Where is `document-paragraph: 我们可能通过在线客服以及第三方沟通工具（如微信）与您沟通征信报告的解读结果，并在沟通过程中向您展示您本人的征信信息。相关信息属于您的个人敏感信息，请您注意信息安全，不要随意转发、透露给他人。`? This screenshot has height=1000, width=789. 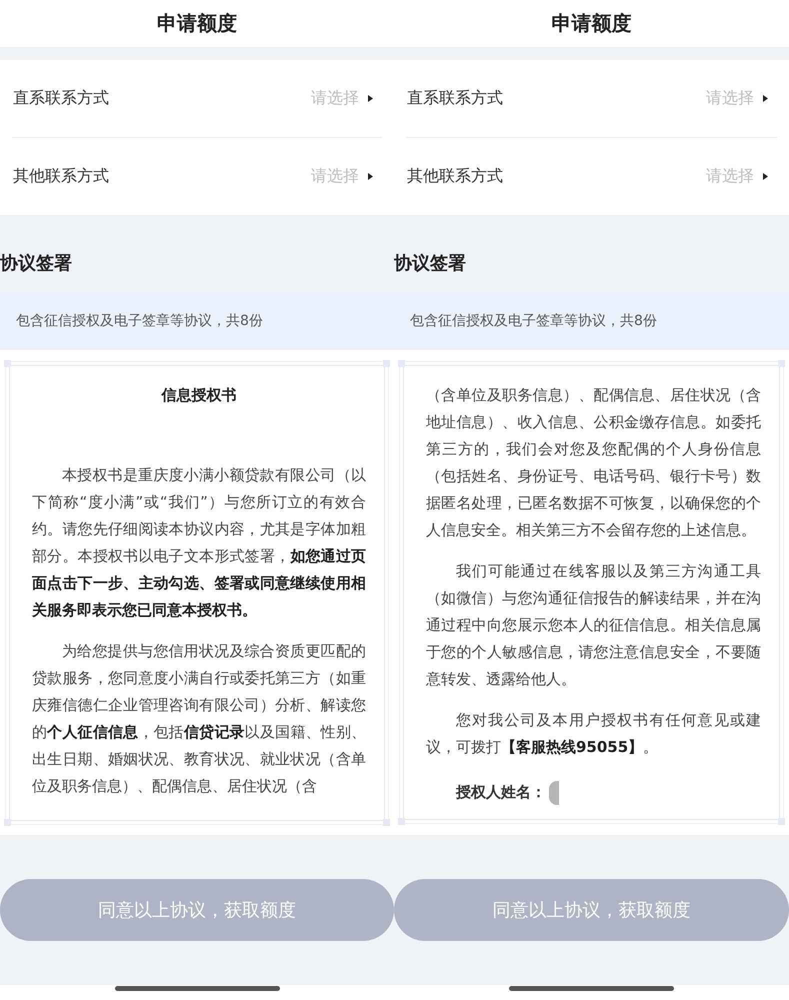 document-paragraph: 我们可能通过在线客服以及第三方沟通工具（如微信）与您沟通征信报告的解读结果，并在沟通过程中向您展示您本人的征信信息。相关信息属于您的个人敏感信息，请您注意信息安全，不要随意转发、透露给他人。 is located at coordinates (593, 625).